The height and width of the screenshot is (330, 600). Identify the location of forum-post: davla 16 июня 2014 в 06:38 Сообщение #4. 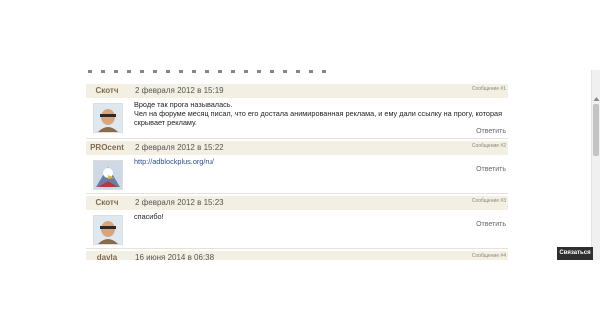
(297, 255).